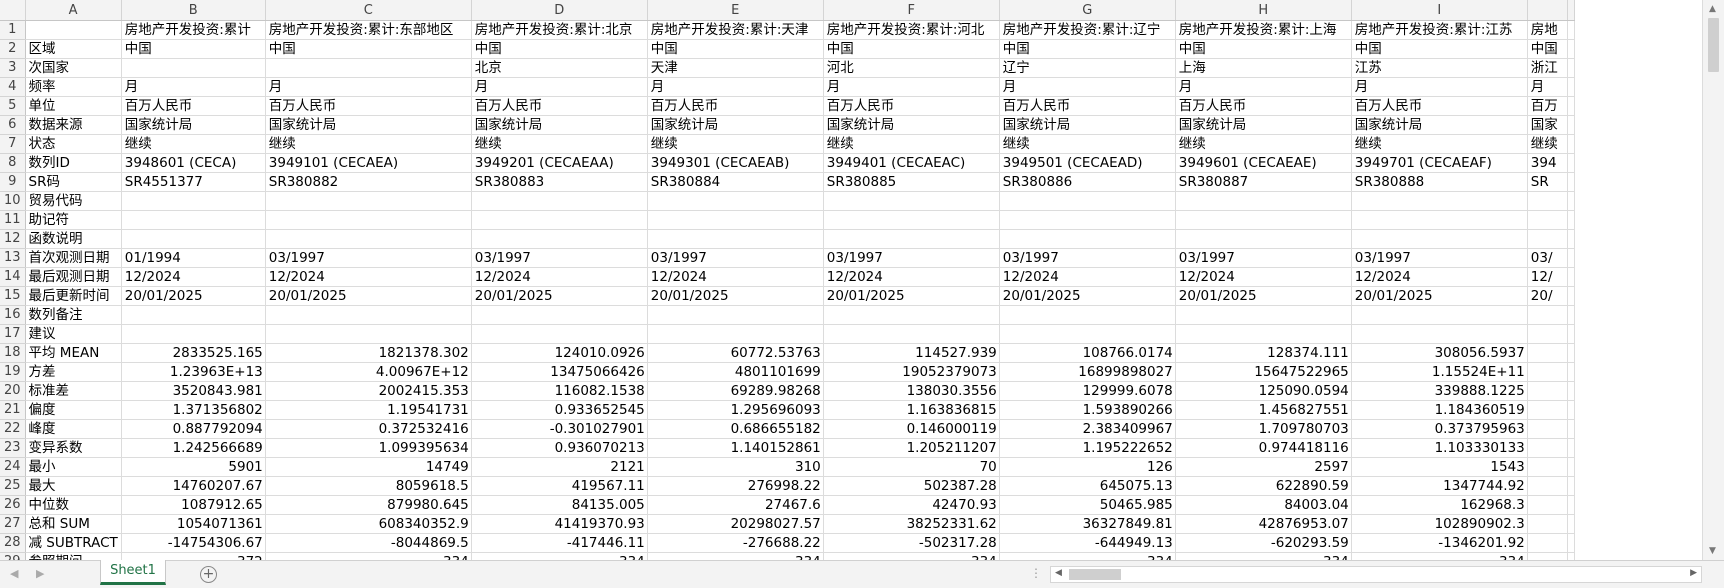  What do you see at coordinates (1263, 258) in the screenshot?
I see `cell: 03/1997` at bounding box center [1263, 258].